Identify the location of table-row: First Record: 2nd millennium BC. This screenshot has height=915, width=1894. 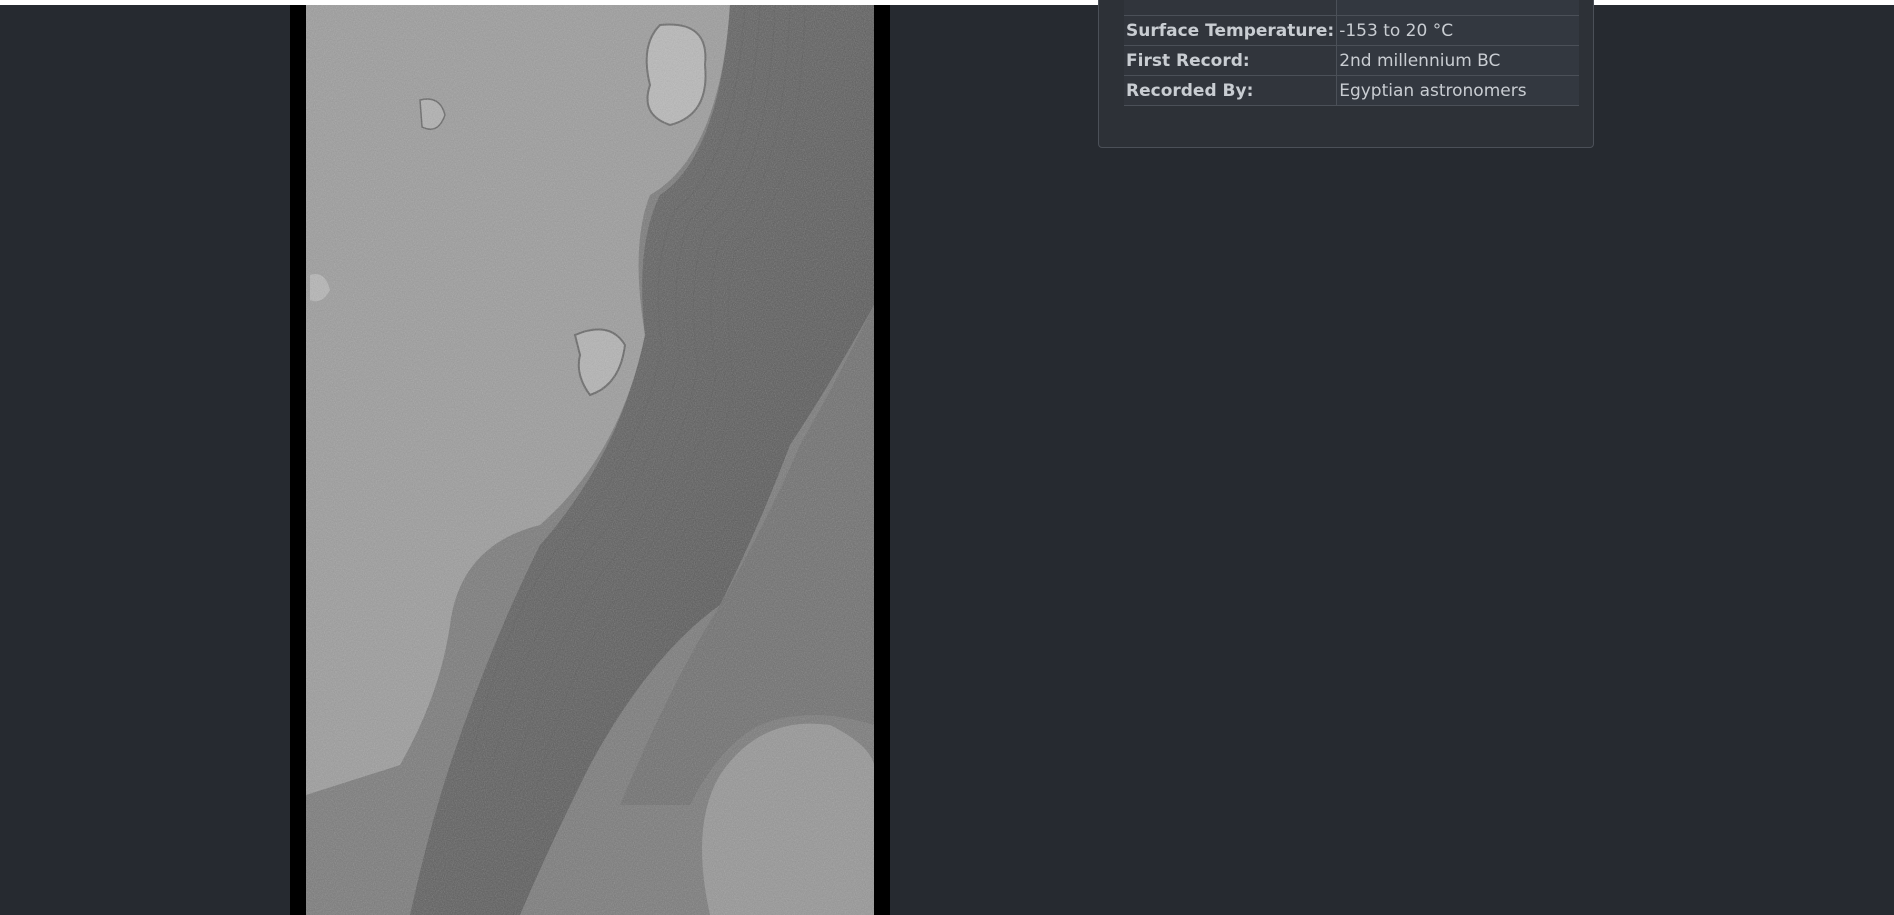
(1352, 60).